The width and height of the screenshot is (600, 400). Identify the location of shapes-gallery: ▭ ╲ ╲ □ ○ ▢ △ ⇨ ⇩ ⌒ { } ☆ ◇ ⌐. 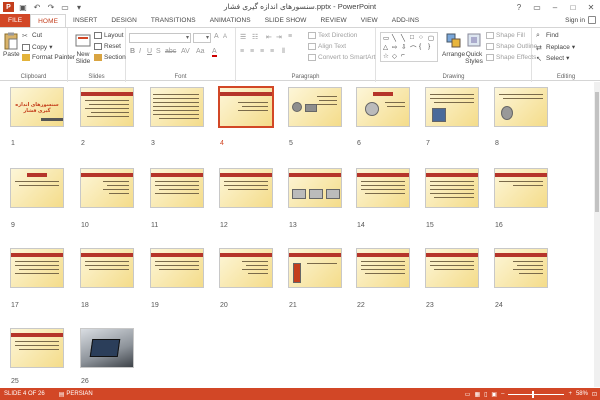
(409, 47).